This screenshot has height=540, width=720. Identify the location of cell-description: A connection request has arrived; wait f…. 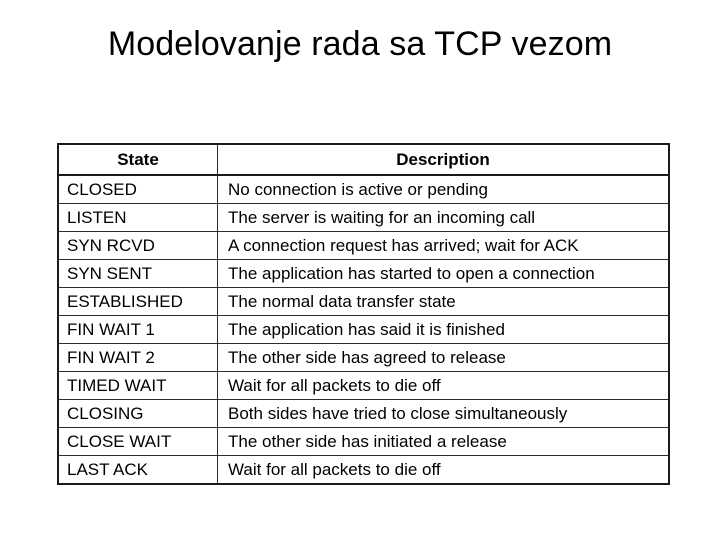
(443, 245).